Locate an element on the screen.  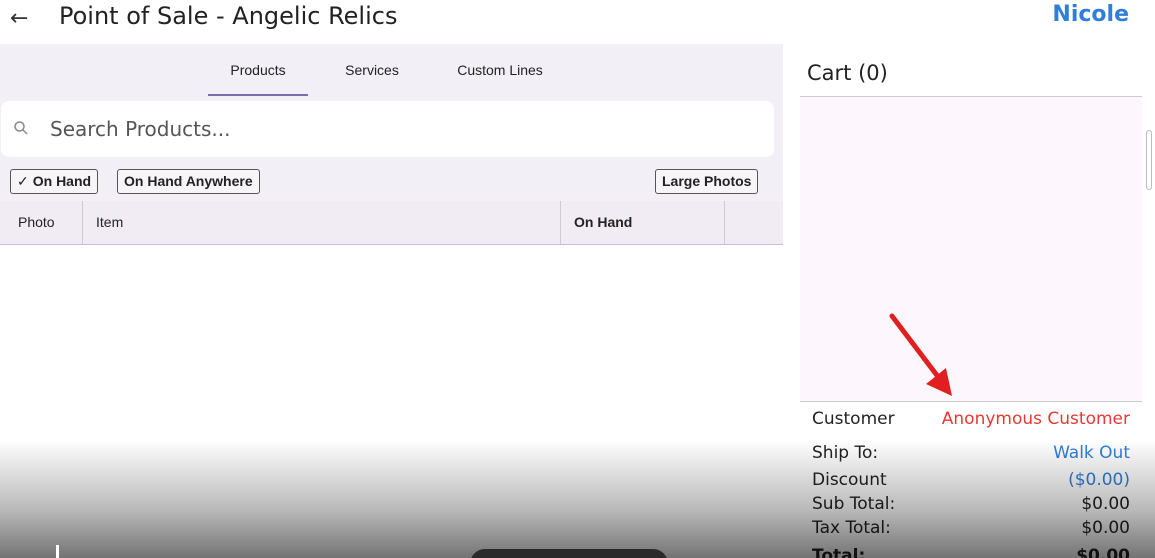
tab-bar: Products Services Custom Lines is located at coordinates (391, 70).